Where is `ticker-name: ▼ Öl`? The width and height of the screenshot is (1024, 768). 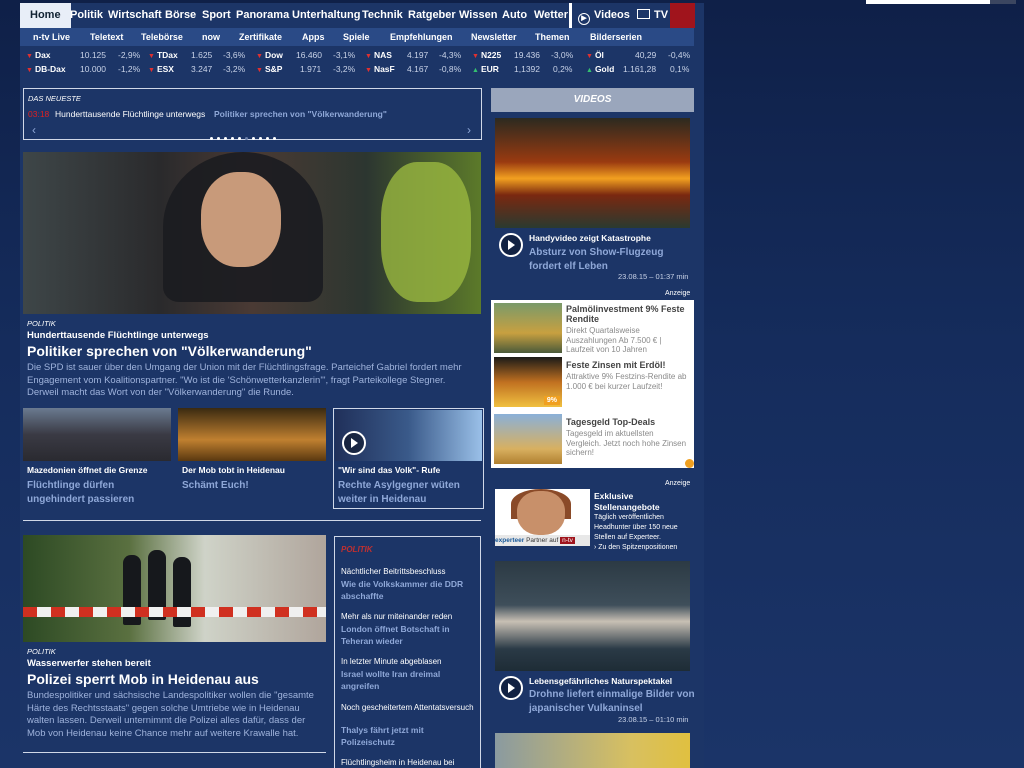 ticker-name: ▼ Öl is located at coordinates (595, 55).